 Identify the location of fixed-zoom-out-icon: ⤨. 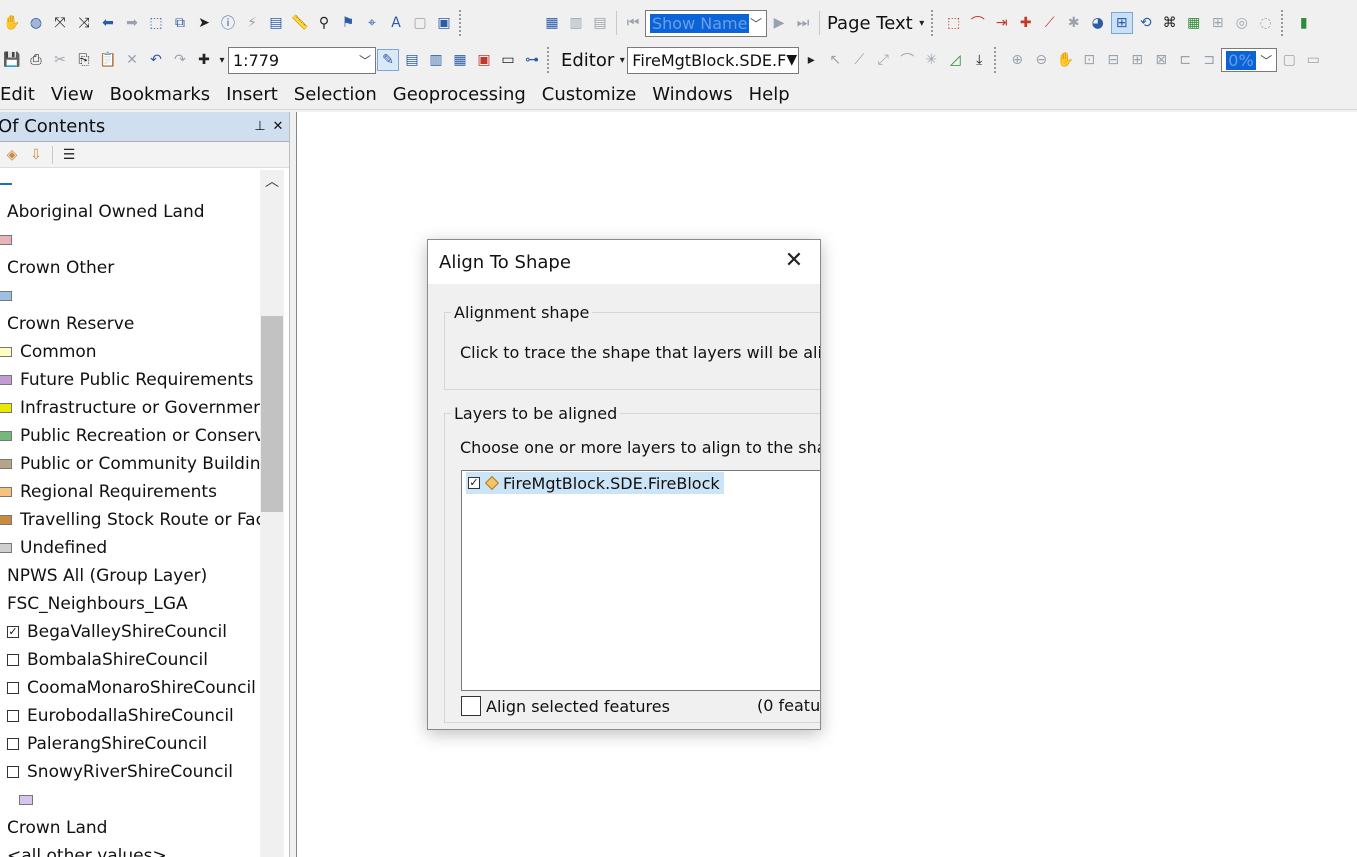
(84, 23).